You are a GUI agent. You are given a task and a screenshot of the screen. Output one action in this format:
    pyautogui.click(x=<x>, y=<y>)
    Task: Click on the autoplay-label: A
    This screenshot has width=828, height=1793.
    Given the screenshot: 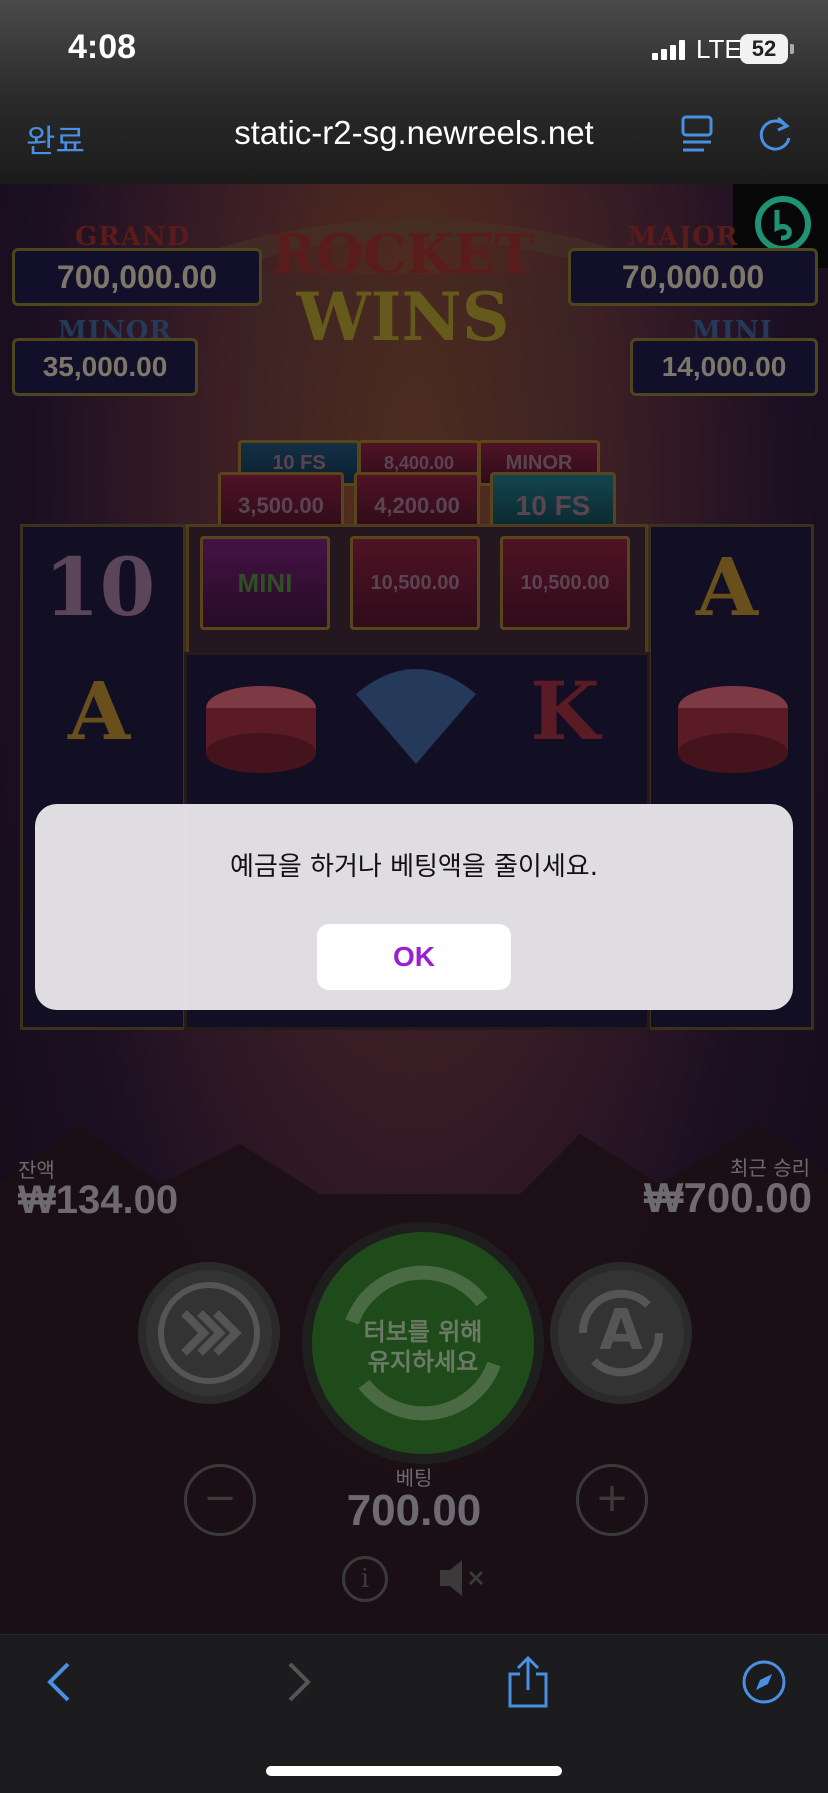 What is the action you would take?
    pyautogui.click(x=621, y=1330)
    